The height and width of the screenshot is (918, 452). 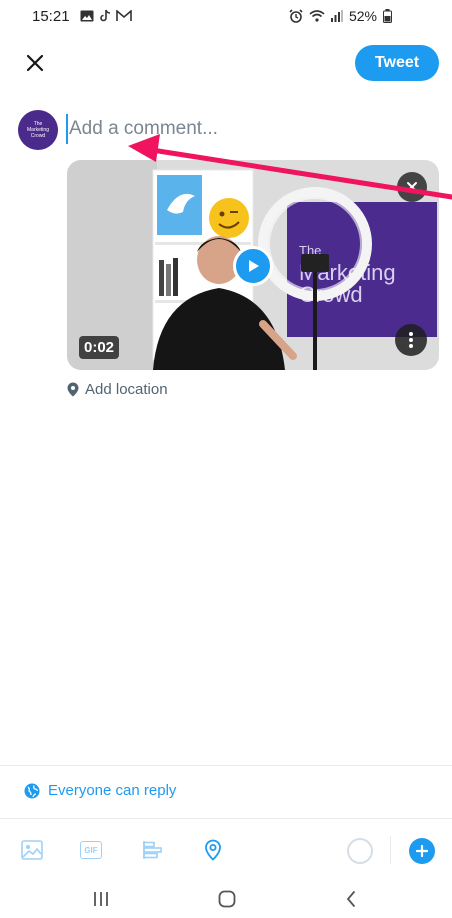 I want to click on add-poll-button, so click(x=153, y=850).